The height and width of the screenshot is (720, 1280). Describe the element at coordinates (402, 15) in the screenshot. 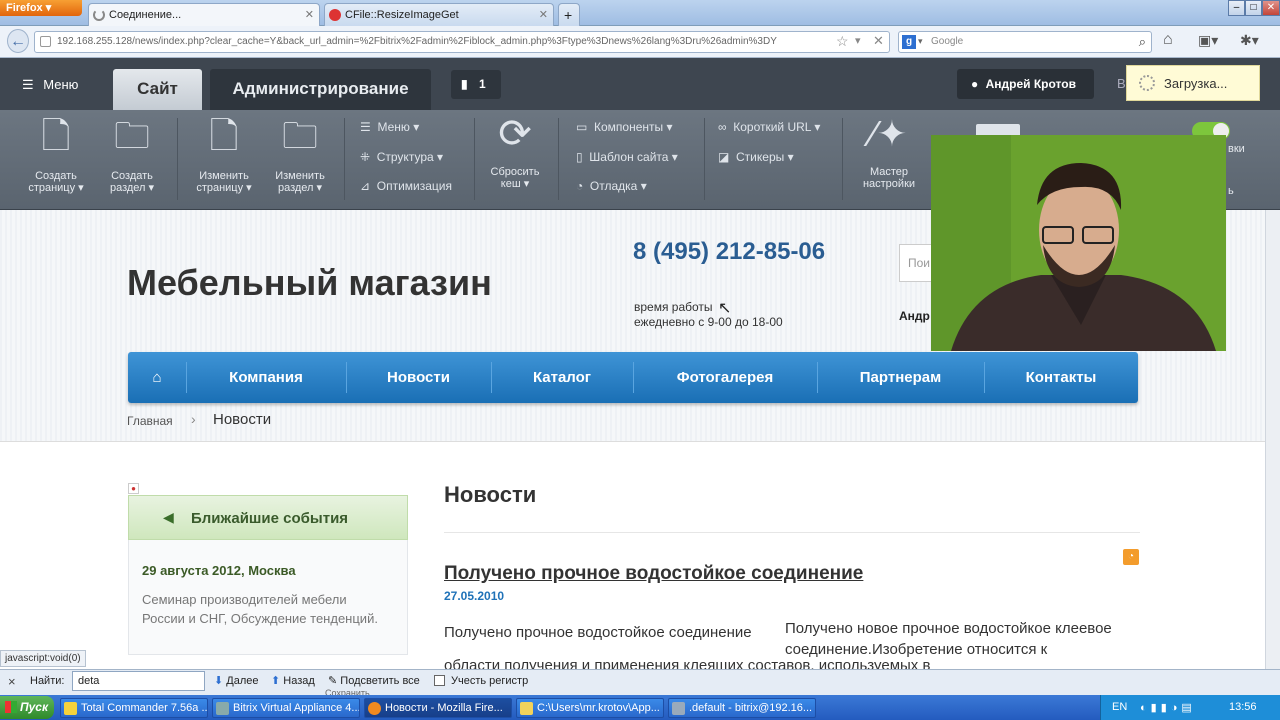

I see `tab-title: CFile::ResizeImageGet` at that location.